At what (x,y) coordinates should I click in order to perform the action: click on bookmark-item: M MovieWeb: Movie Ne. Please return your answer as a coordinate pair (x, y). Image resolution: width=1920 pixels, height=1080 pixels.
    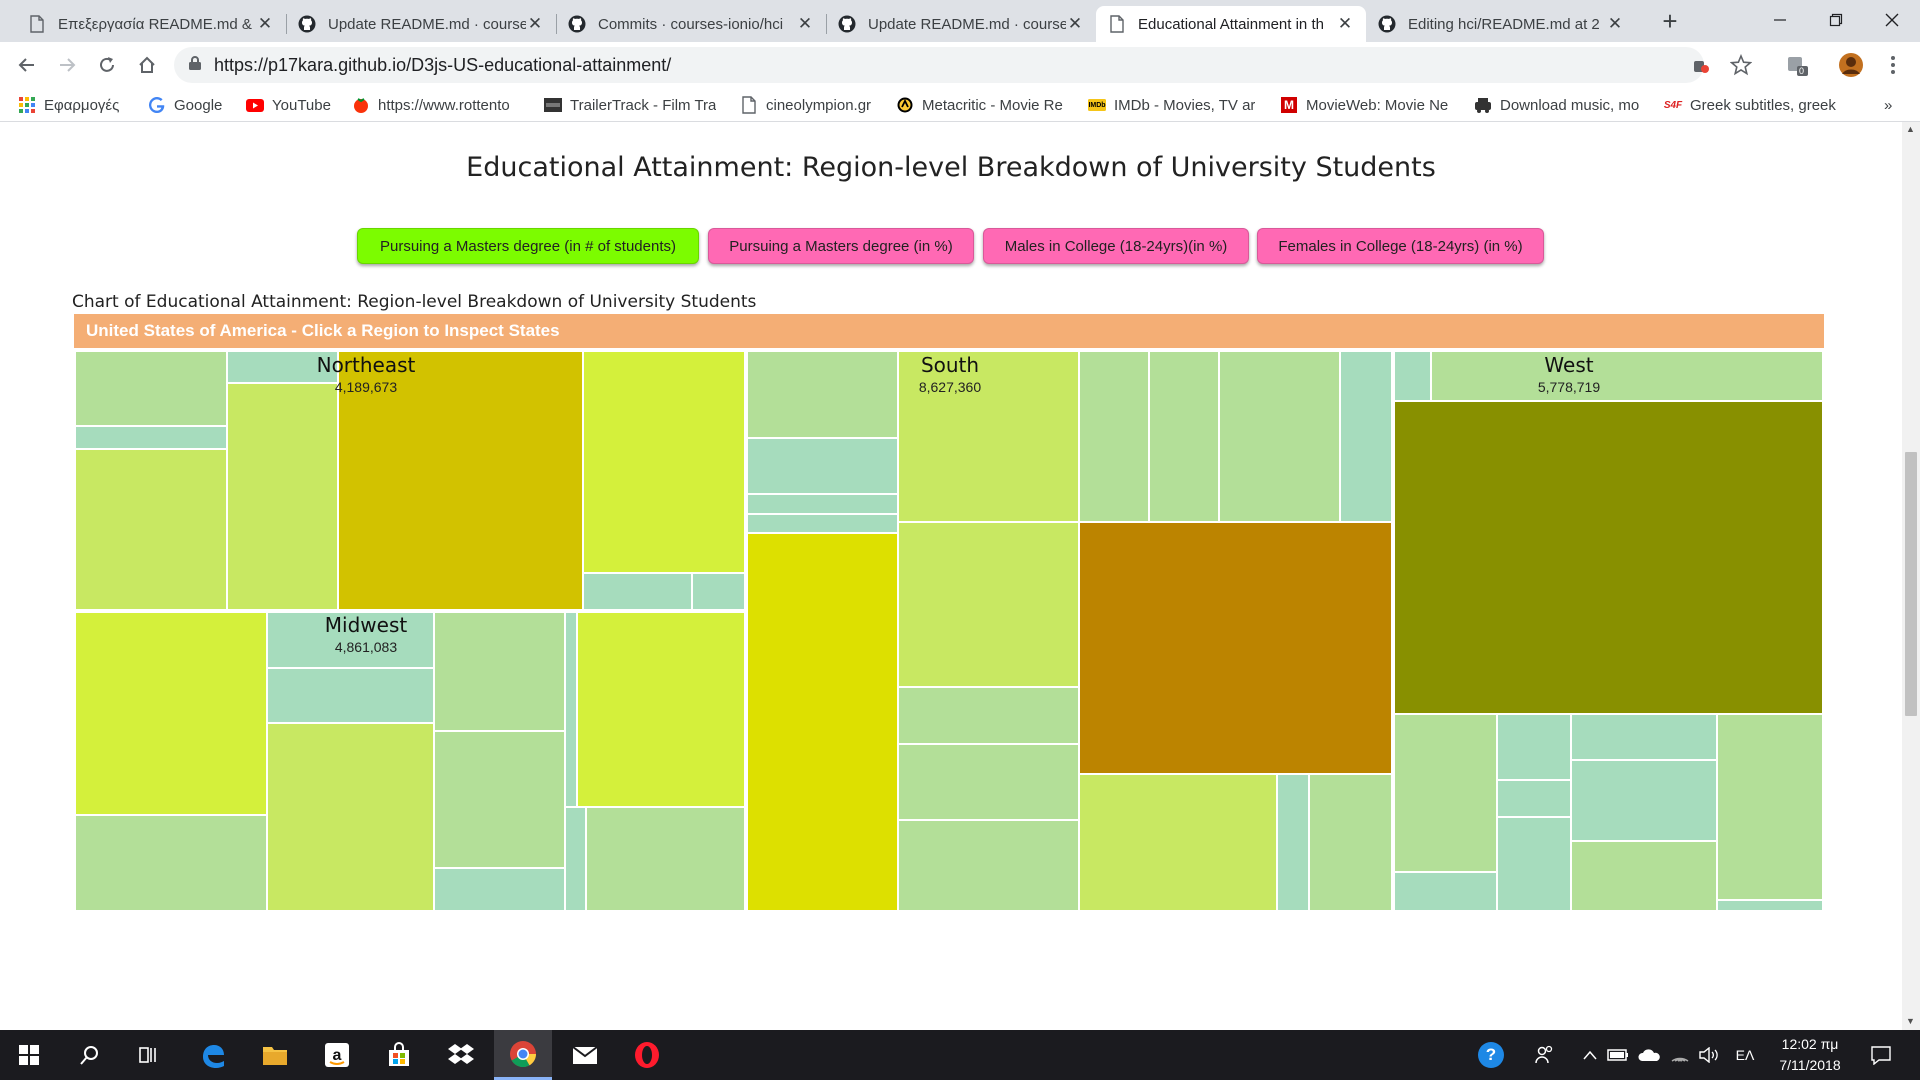
    Looking at the image, I should click on (1364, 105).